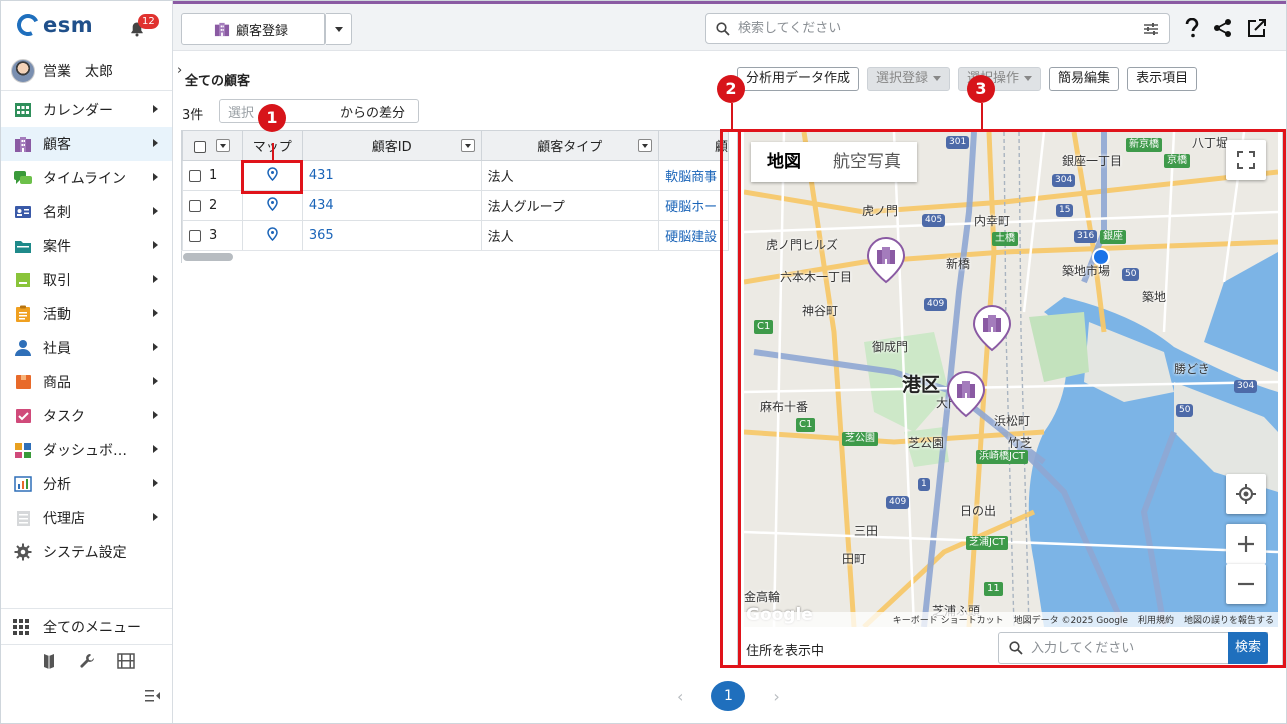 This screenshot has height=724, width=1287. I want to click on quick-edit-button: 簡易編集, so click(1084, 79).